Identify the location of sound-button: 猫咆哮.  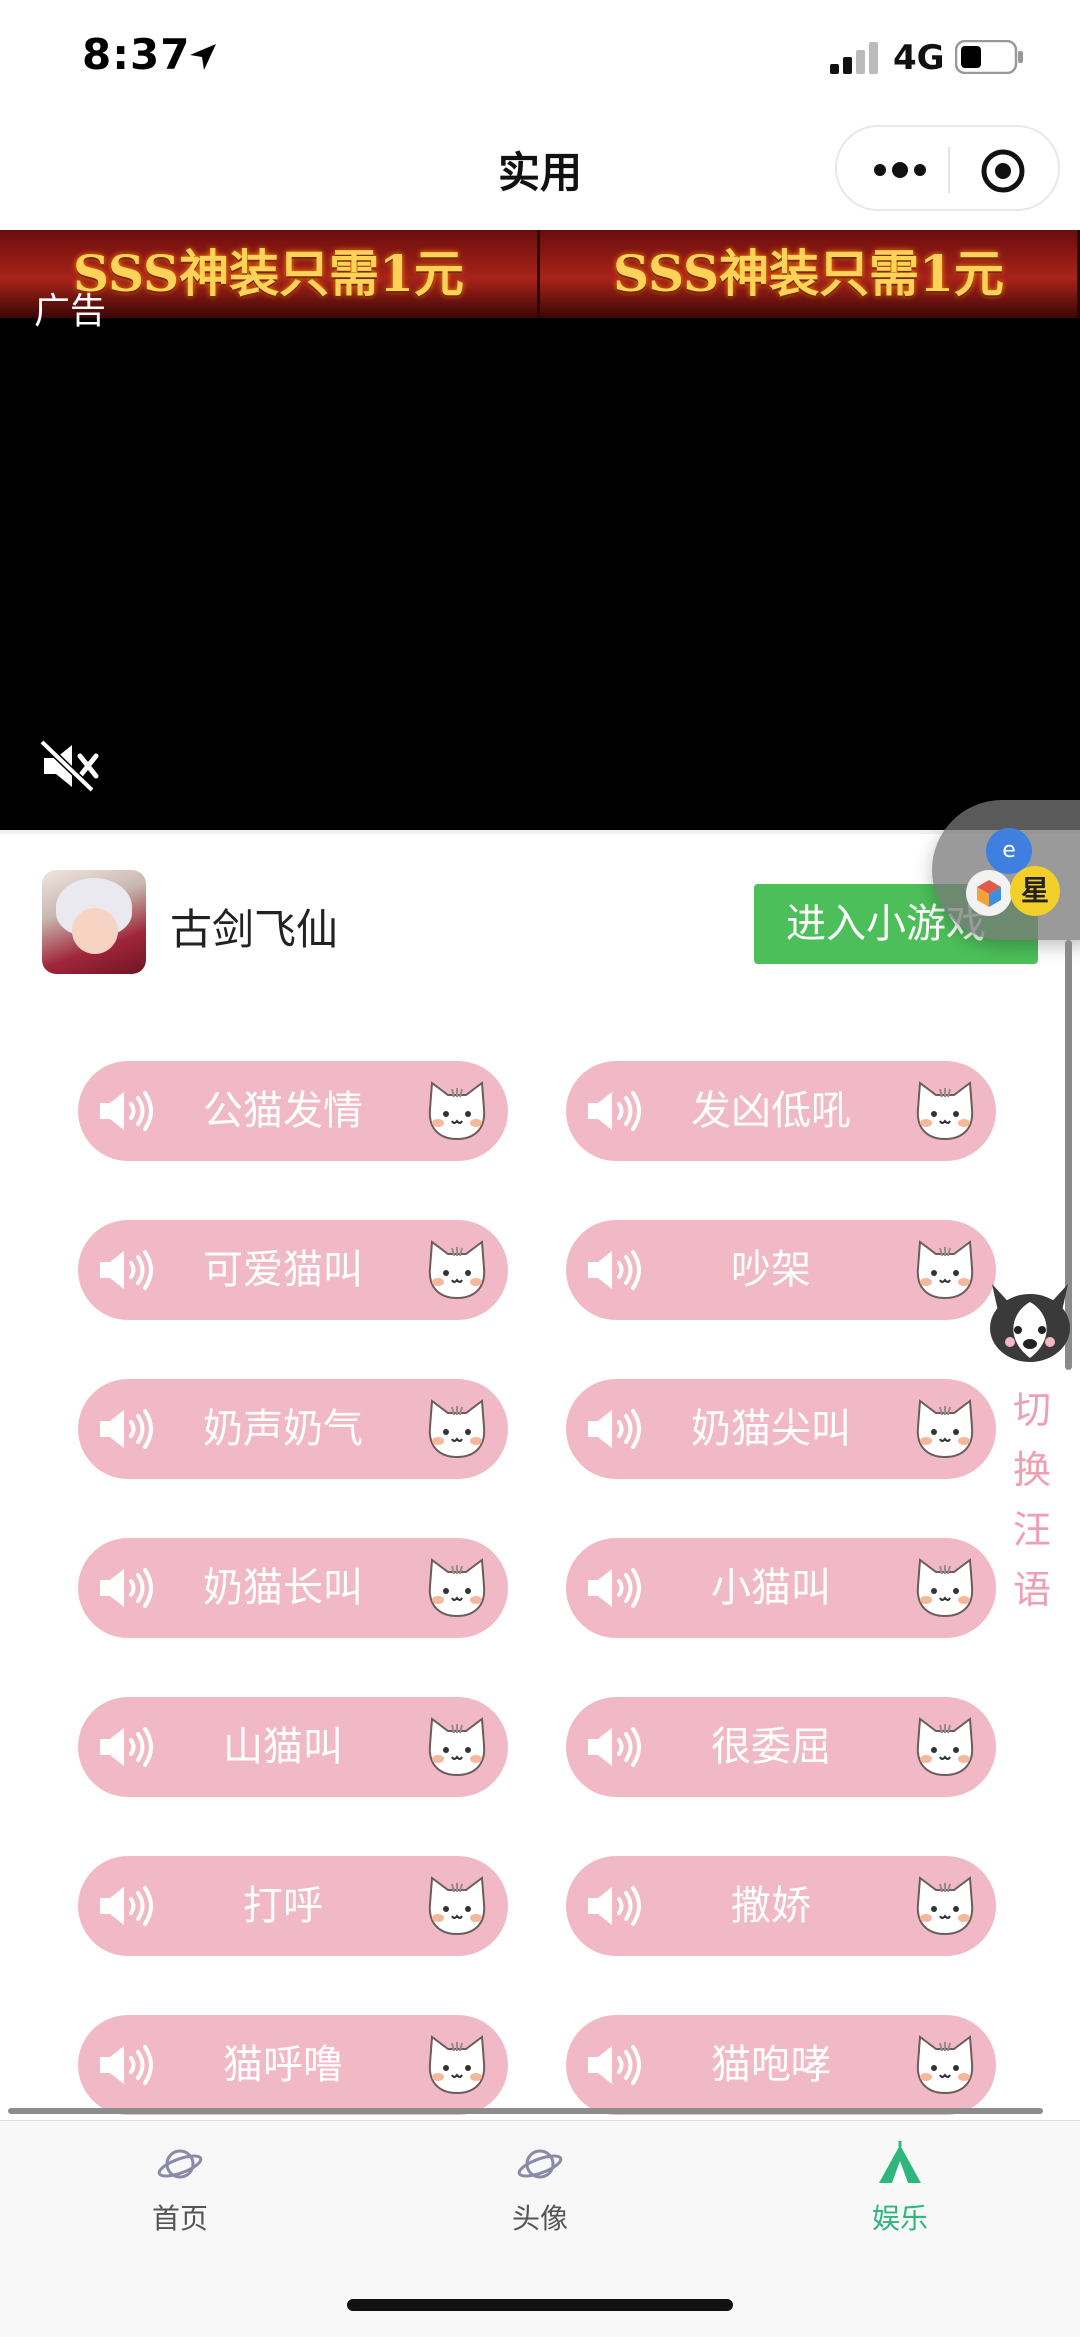
(781, 2065).